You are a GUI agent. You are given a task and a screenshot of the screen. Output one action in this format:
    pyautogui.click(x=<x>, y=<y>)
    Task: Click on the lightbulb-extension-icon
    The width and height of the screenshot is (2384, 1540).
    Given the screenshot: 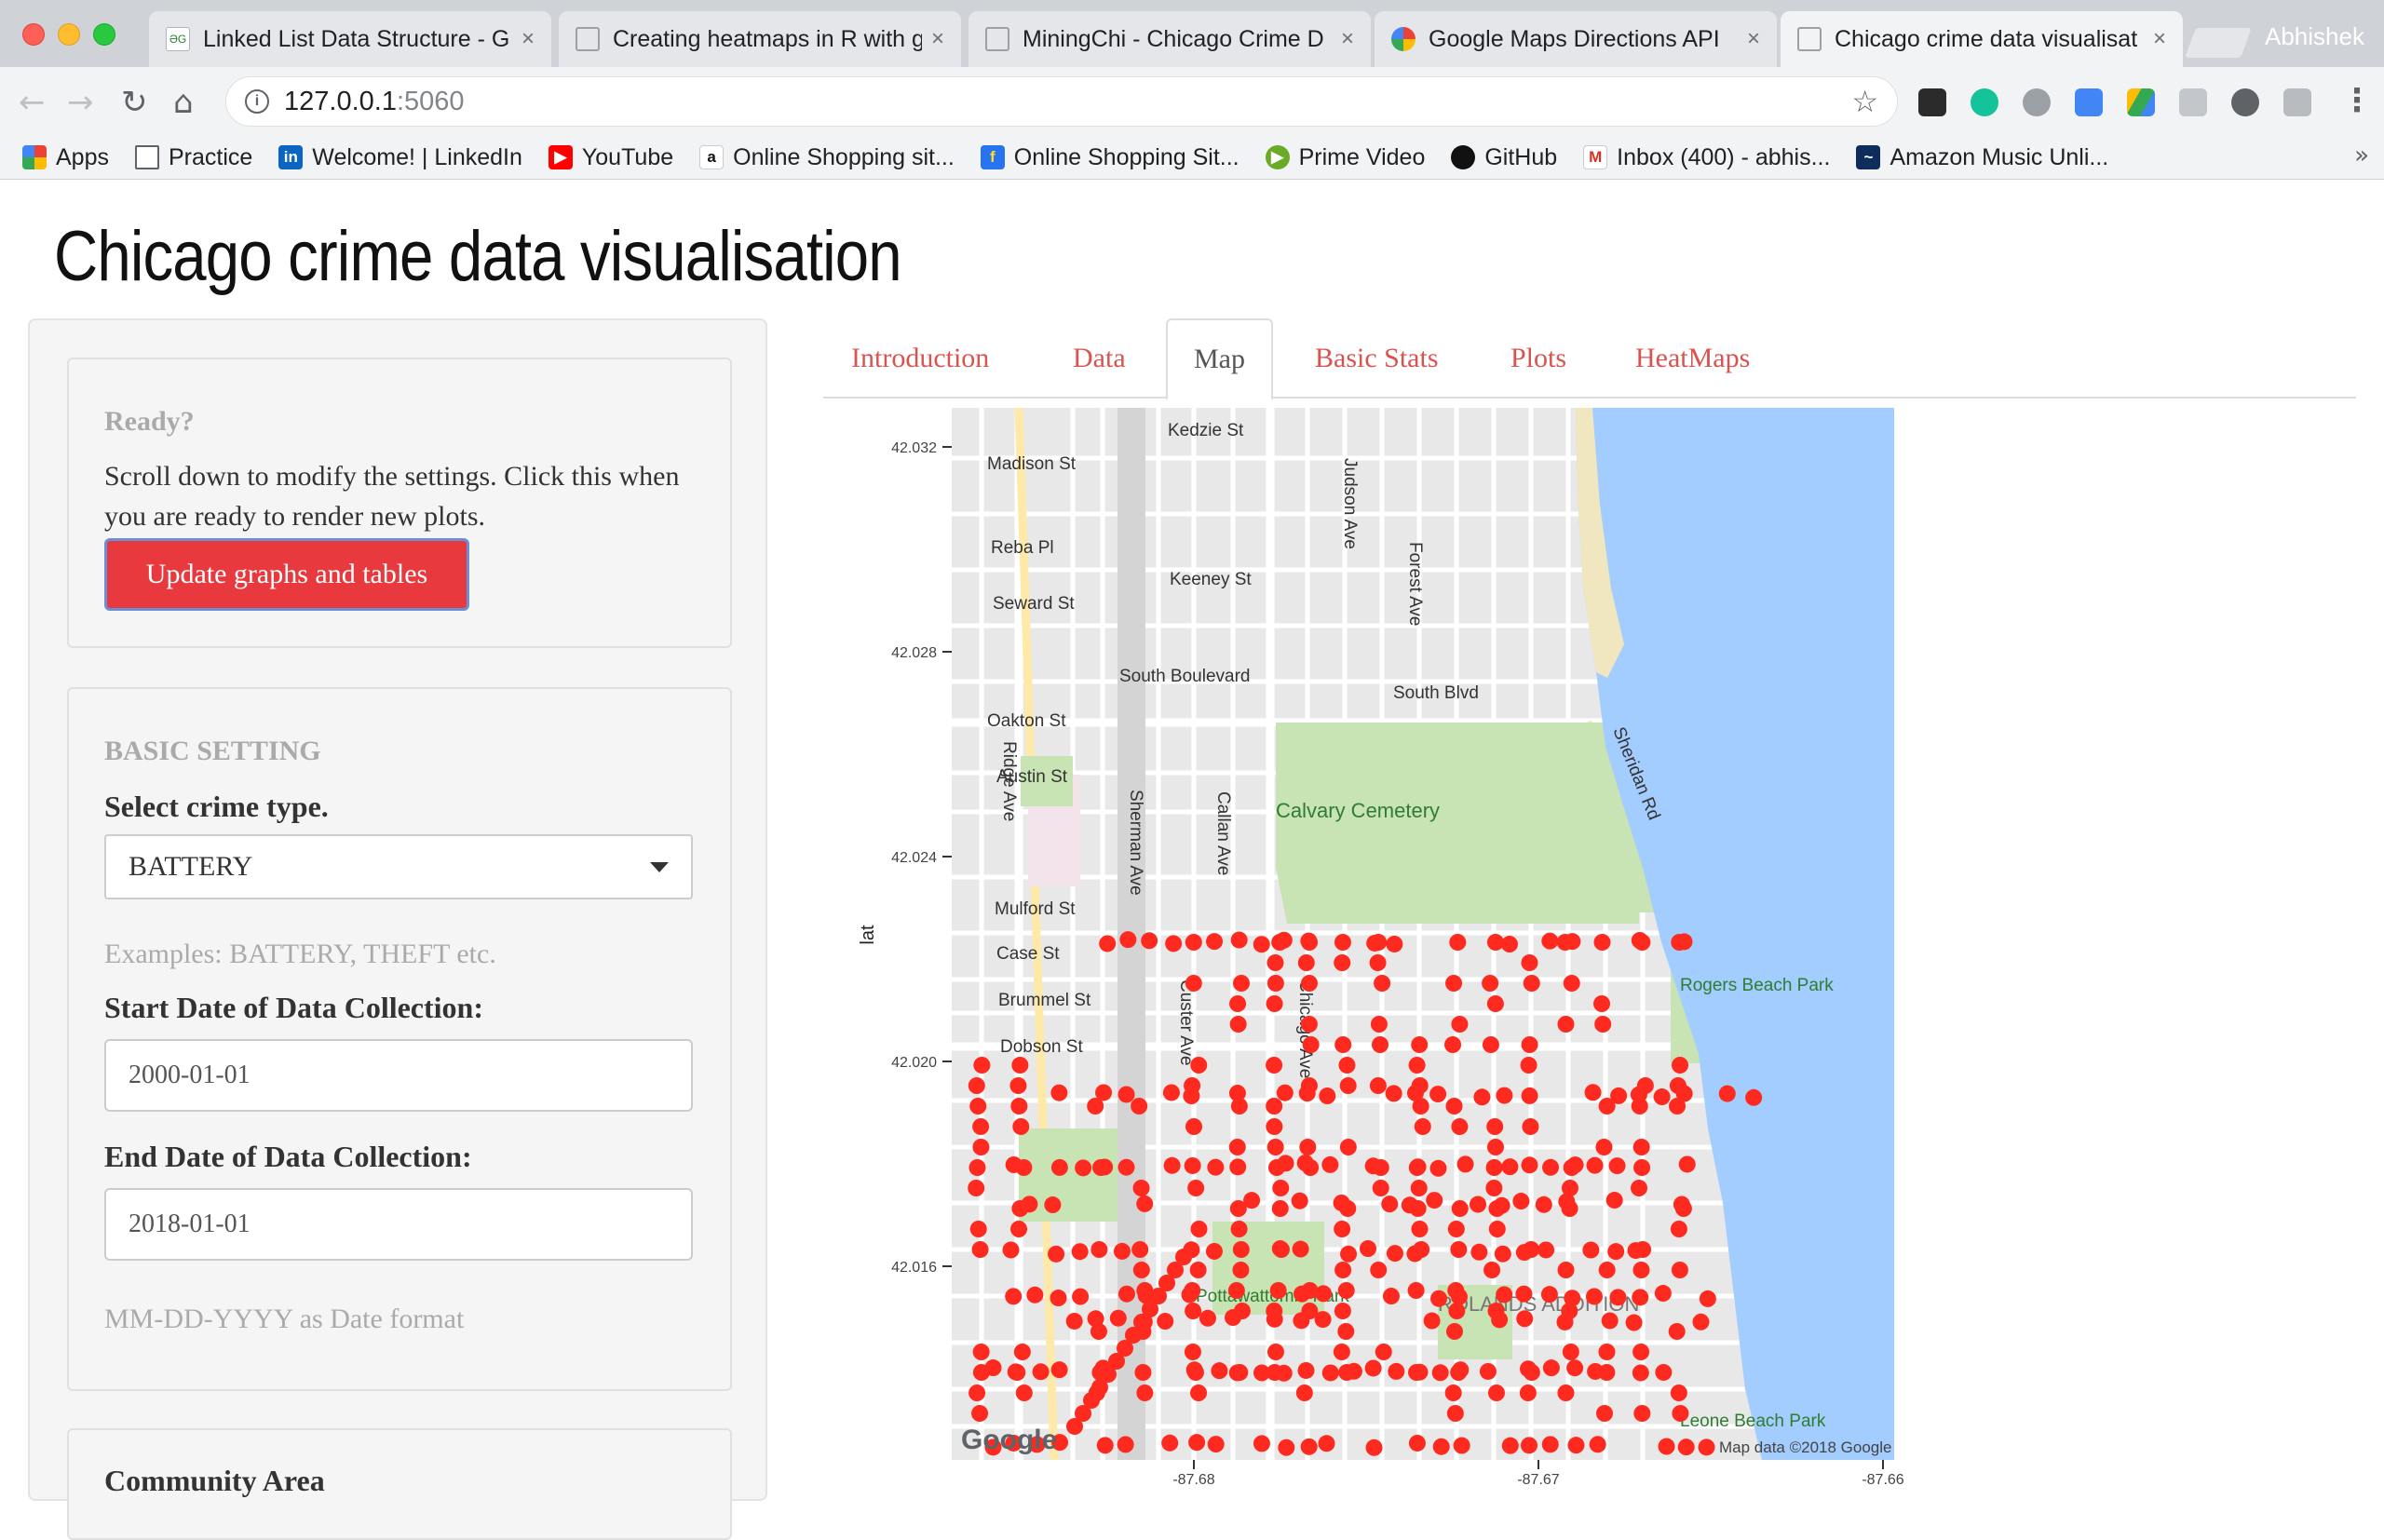 What is the action you would take?
    pyautogui.click(x=2037, y=102)
    